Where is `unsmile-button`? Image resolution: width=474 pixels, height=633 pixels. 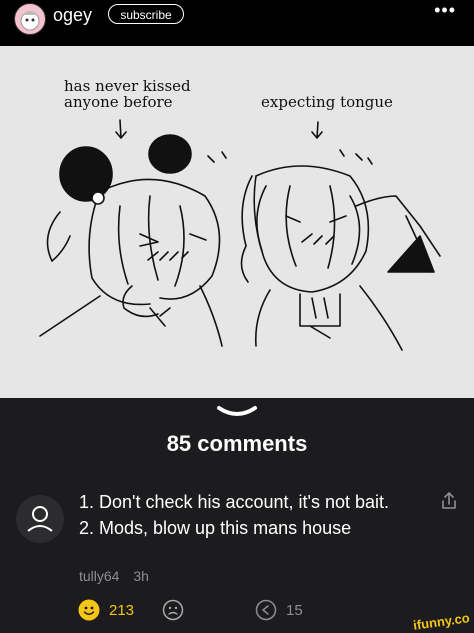
unsmile-button is located at coordinates (173, 610).